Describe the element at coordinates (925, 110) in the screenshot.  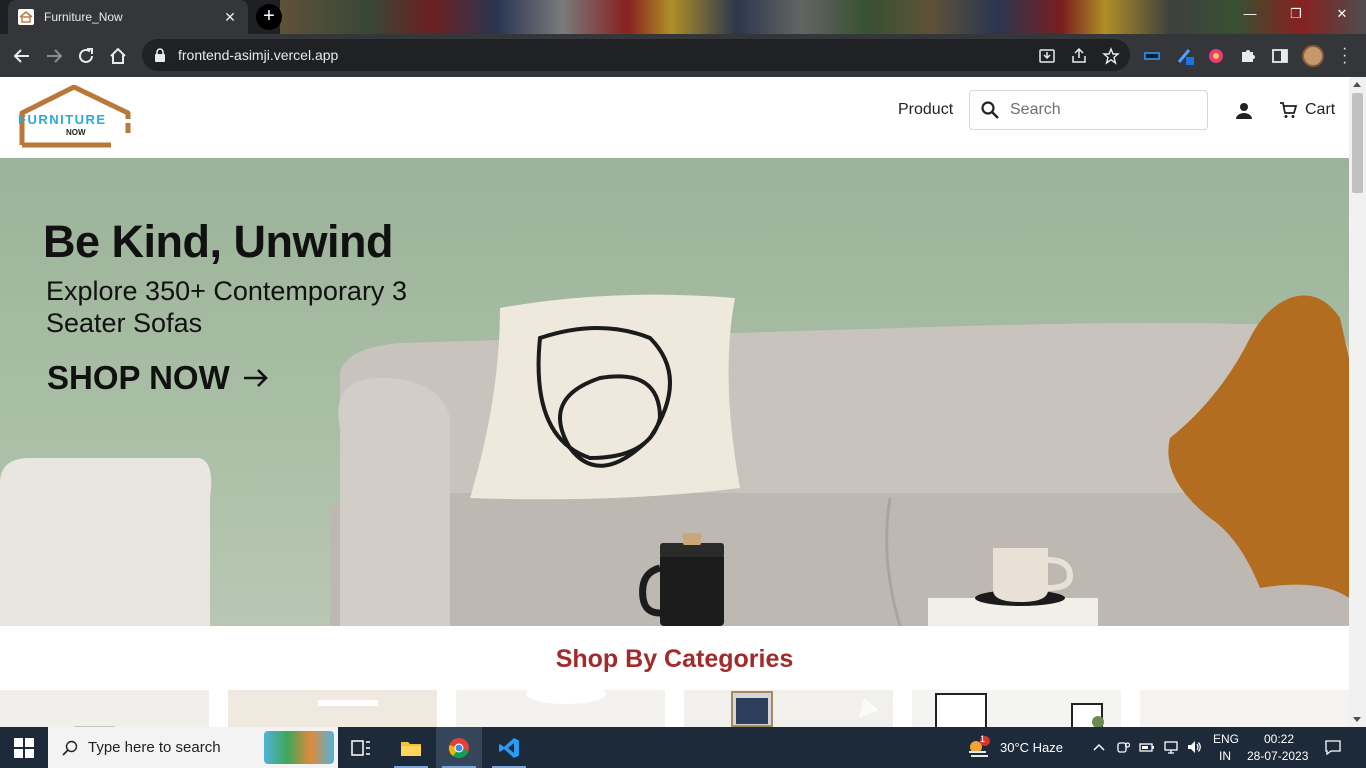
I see `nav-product-link: Product` at that location.